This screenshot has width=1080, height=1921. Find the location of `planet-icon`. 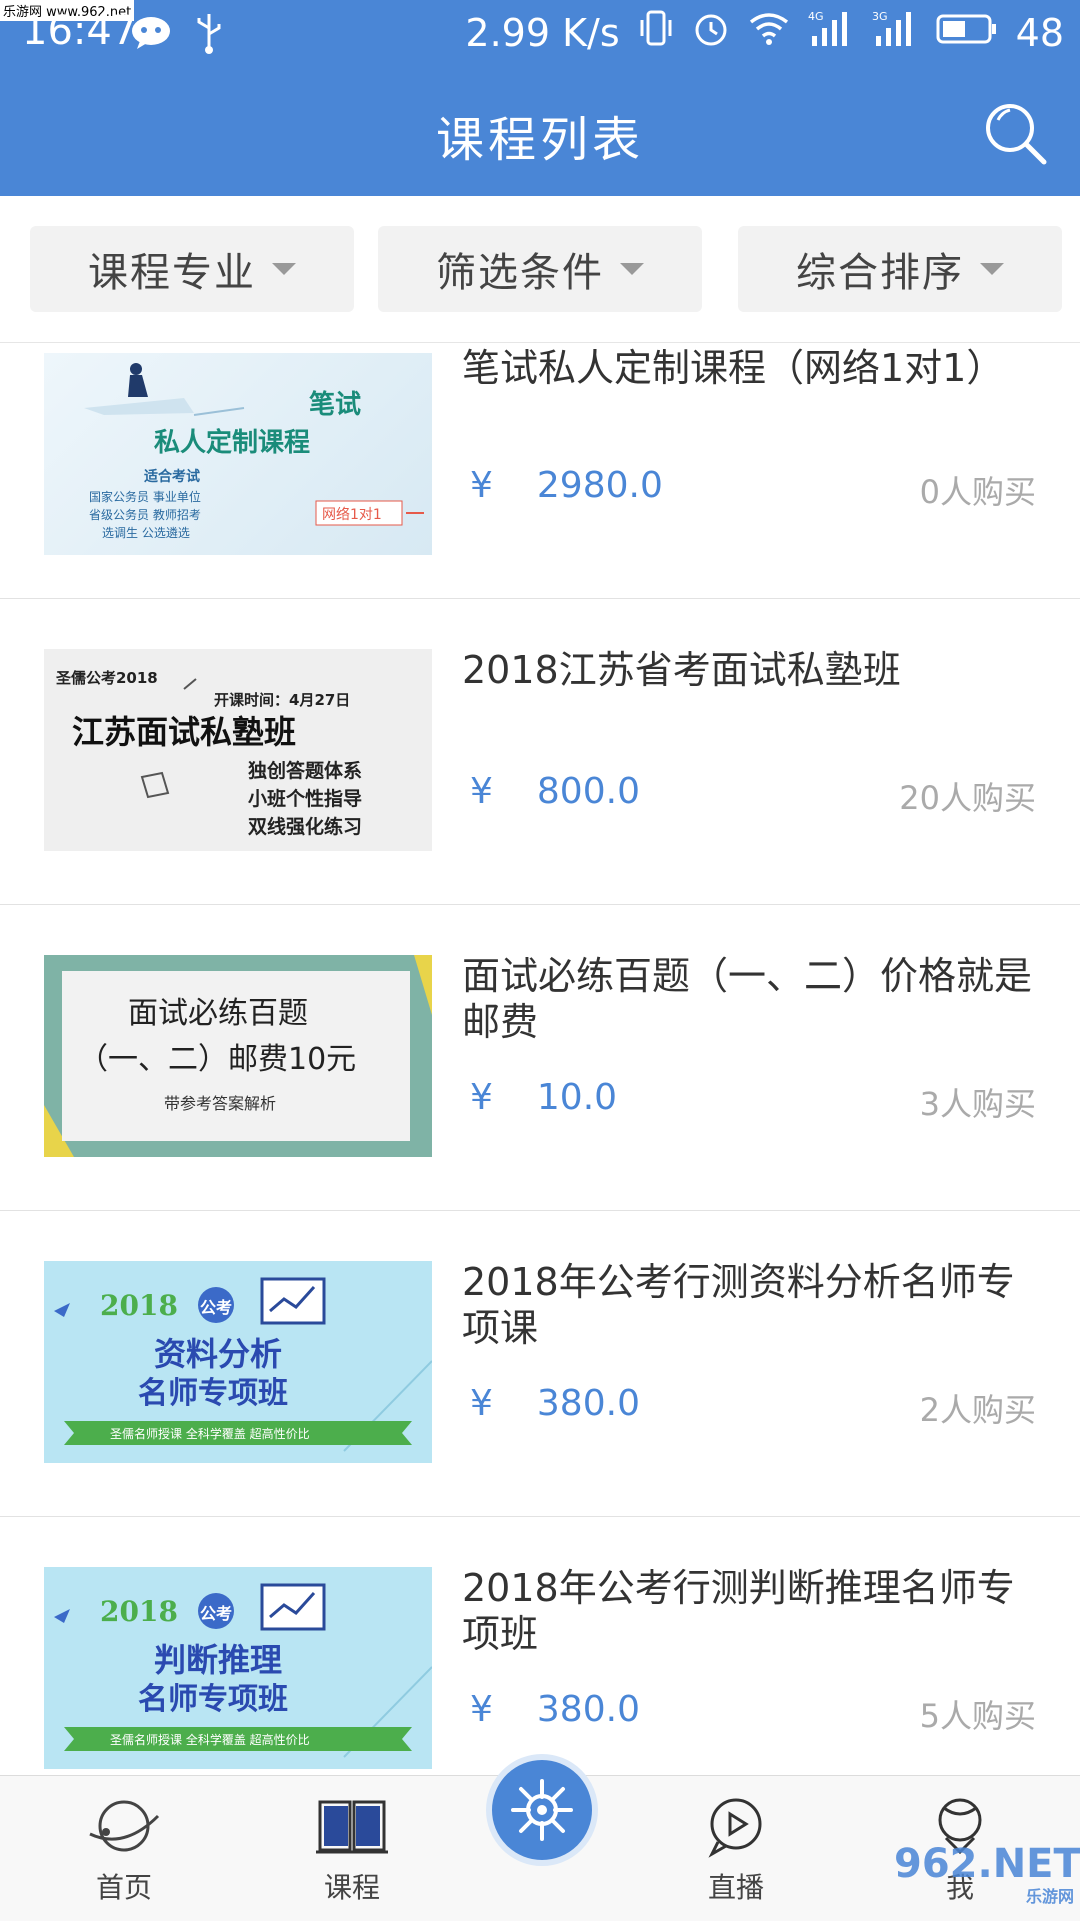

planet-icon is located at coordinates (124, 1826).